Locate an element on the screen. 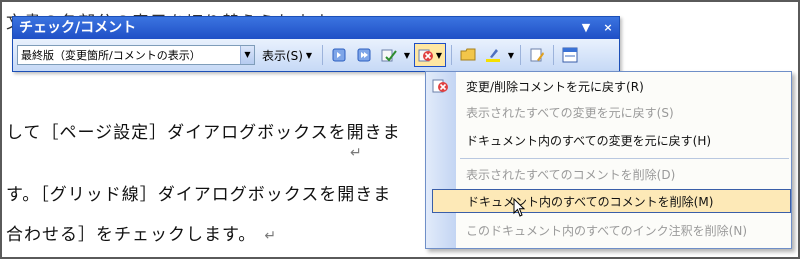  show-menu-label: 表示(S) is located at coordinates (282, 55).